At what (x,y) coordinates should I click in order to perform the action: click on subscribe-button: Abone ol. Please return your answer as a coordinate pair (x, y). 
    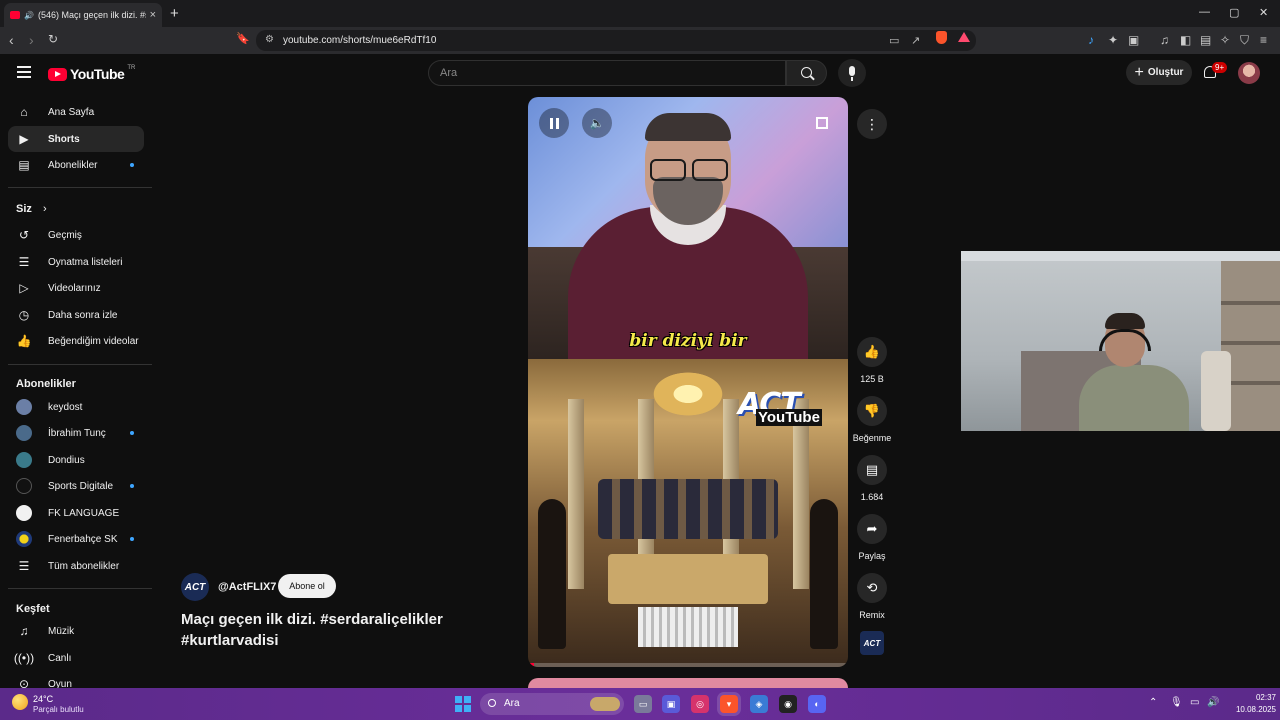
    Looking at the image, I should click on (307, 586).